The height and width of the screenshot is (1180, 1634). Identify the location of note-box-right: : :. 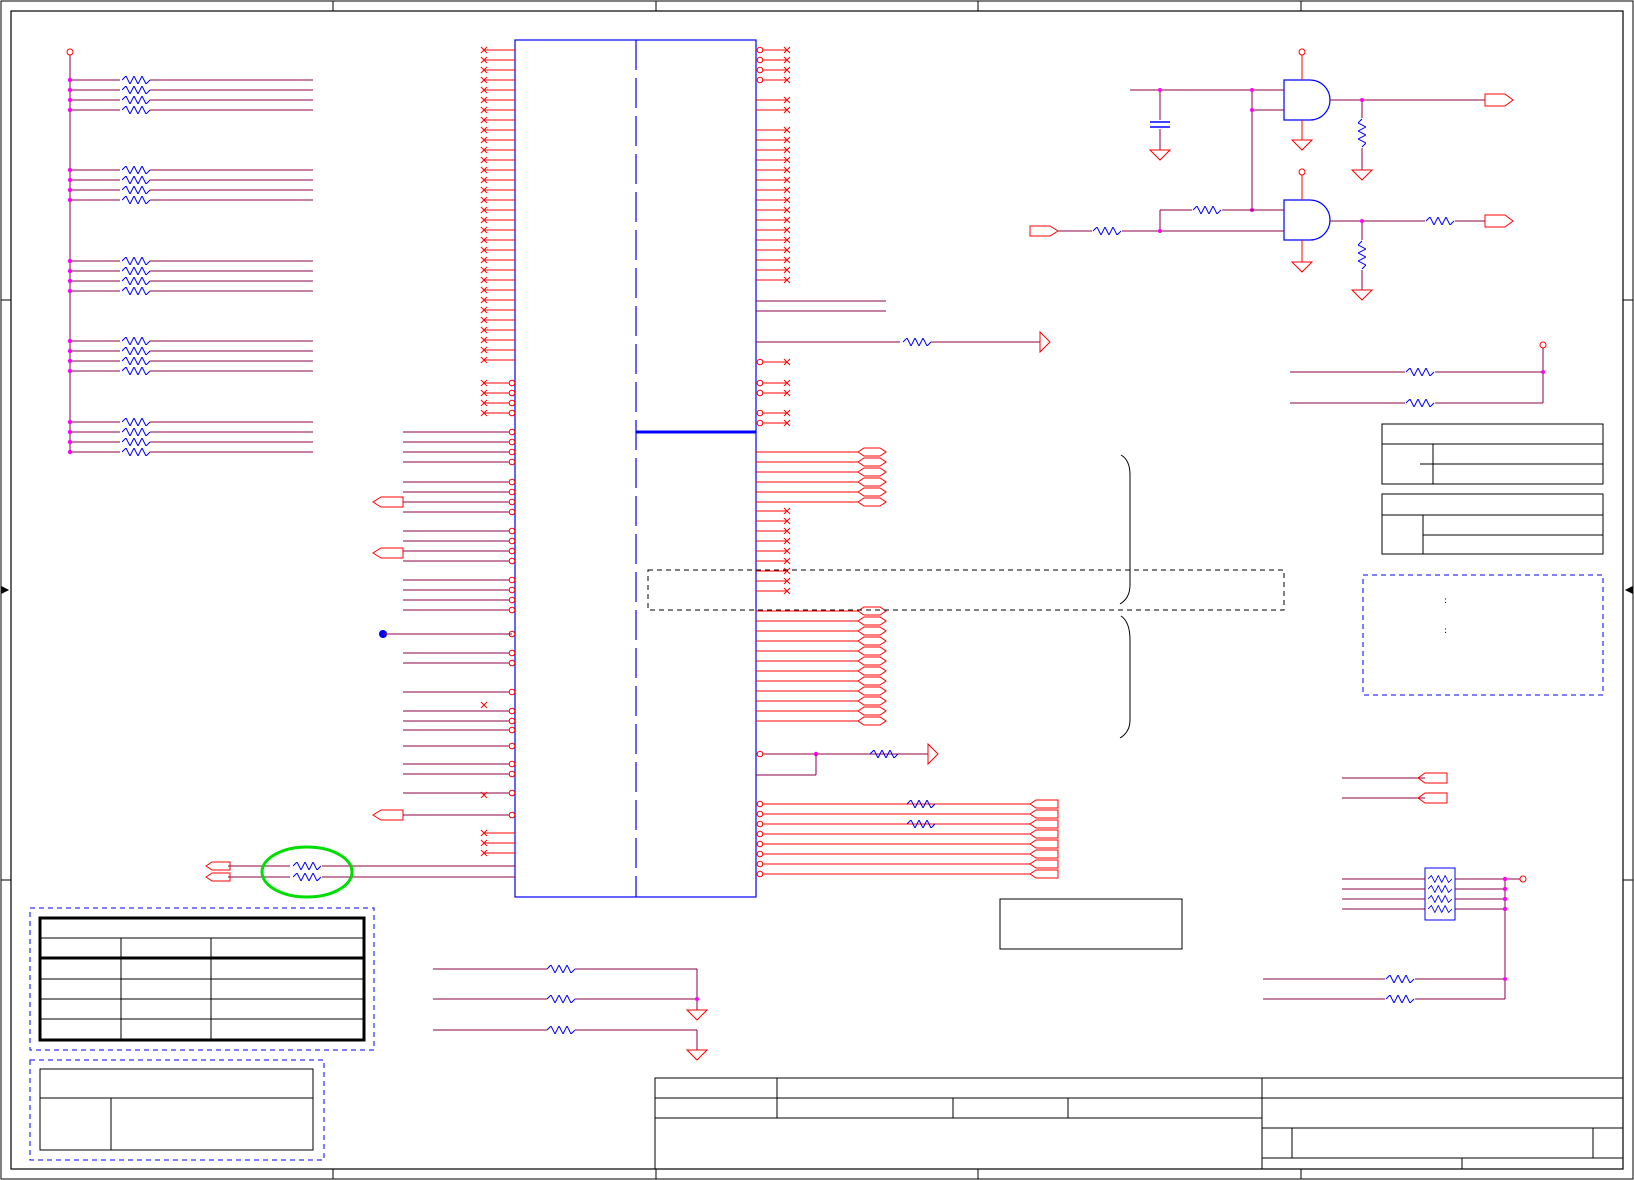
(1483, 635).